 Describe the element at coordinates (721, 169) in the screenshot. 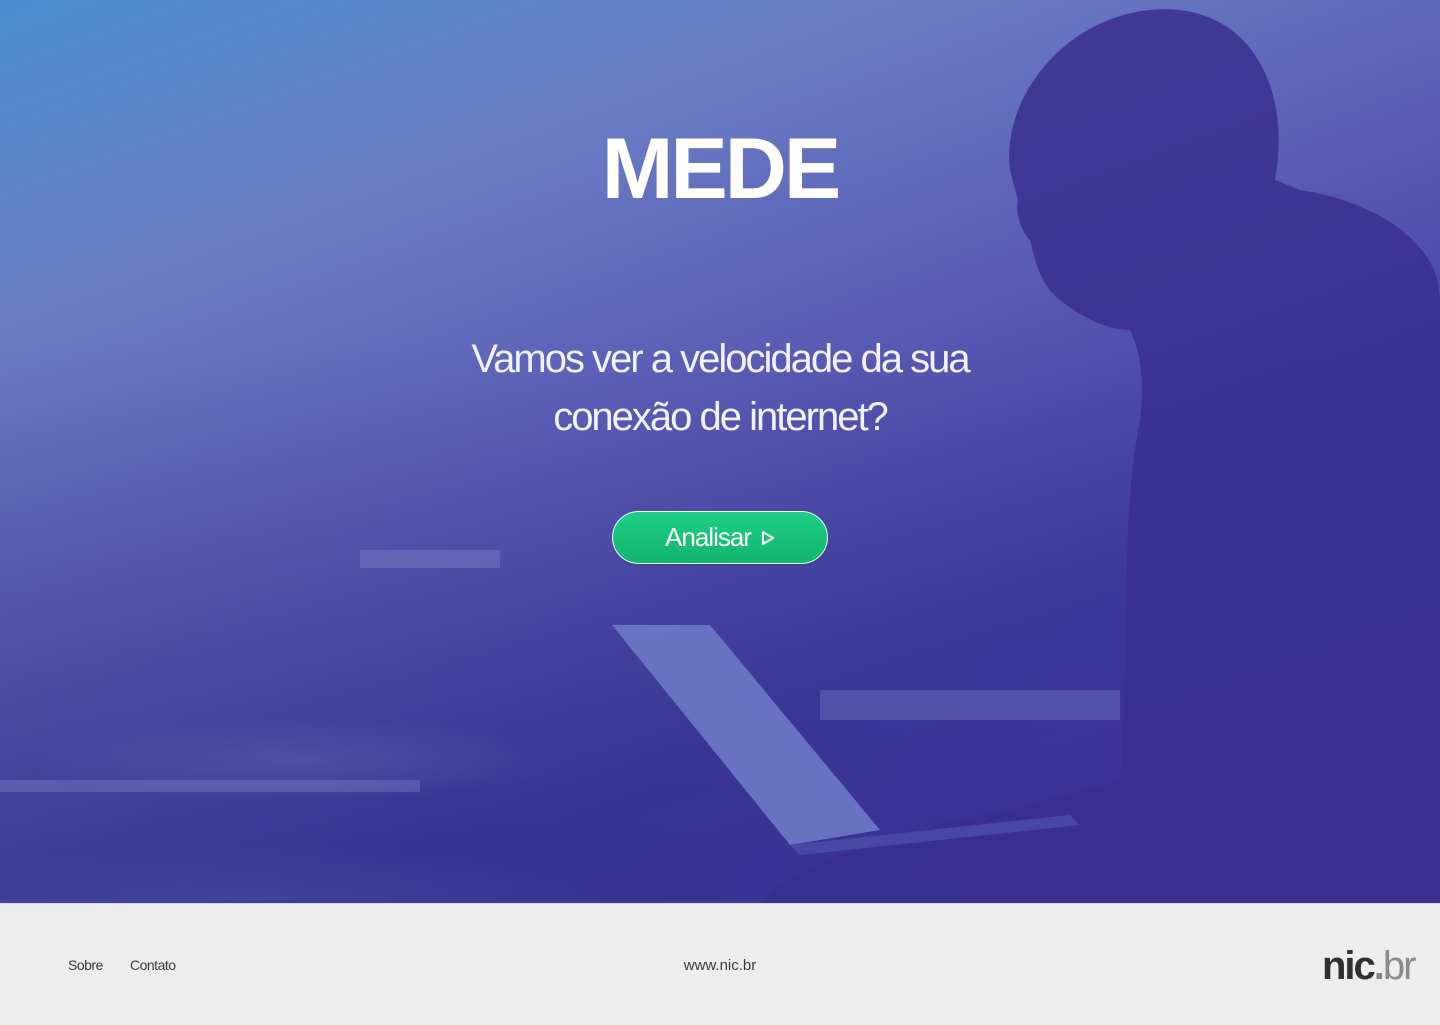

I see `page-title: MEDE` at that location.